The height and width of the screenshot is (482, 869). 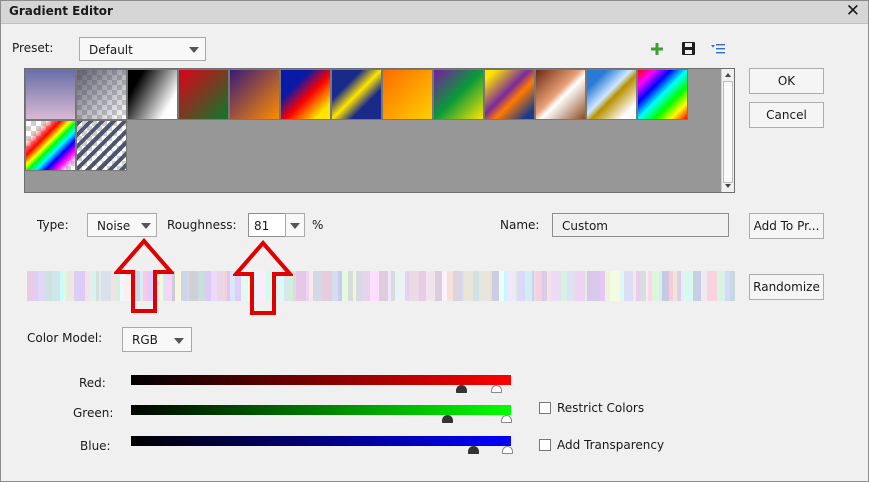 What do you see at coordinates (144, 275) in the screenshot?
I see `annotation-arrow-type` at bounding box center [144, 275].